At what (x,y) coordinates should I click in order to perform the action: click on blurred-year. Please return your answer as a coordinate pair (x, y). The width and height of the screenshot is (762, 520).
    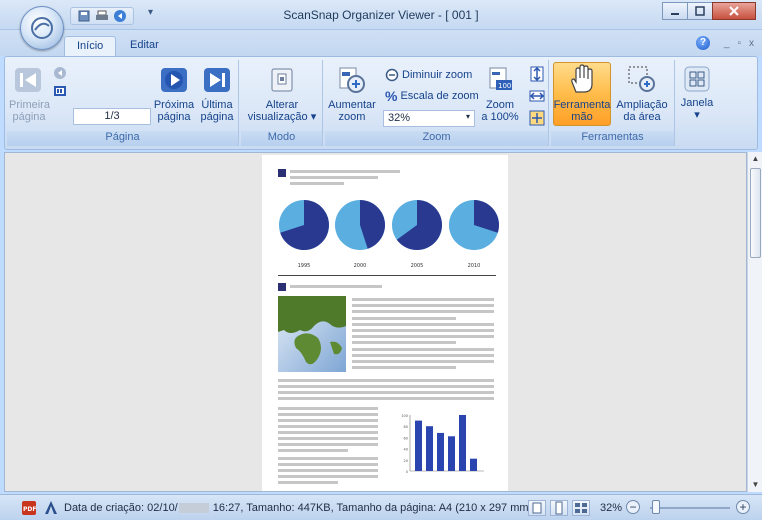
    Looking at the image, I should click on (193, 508).